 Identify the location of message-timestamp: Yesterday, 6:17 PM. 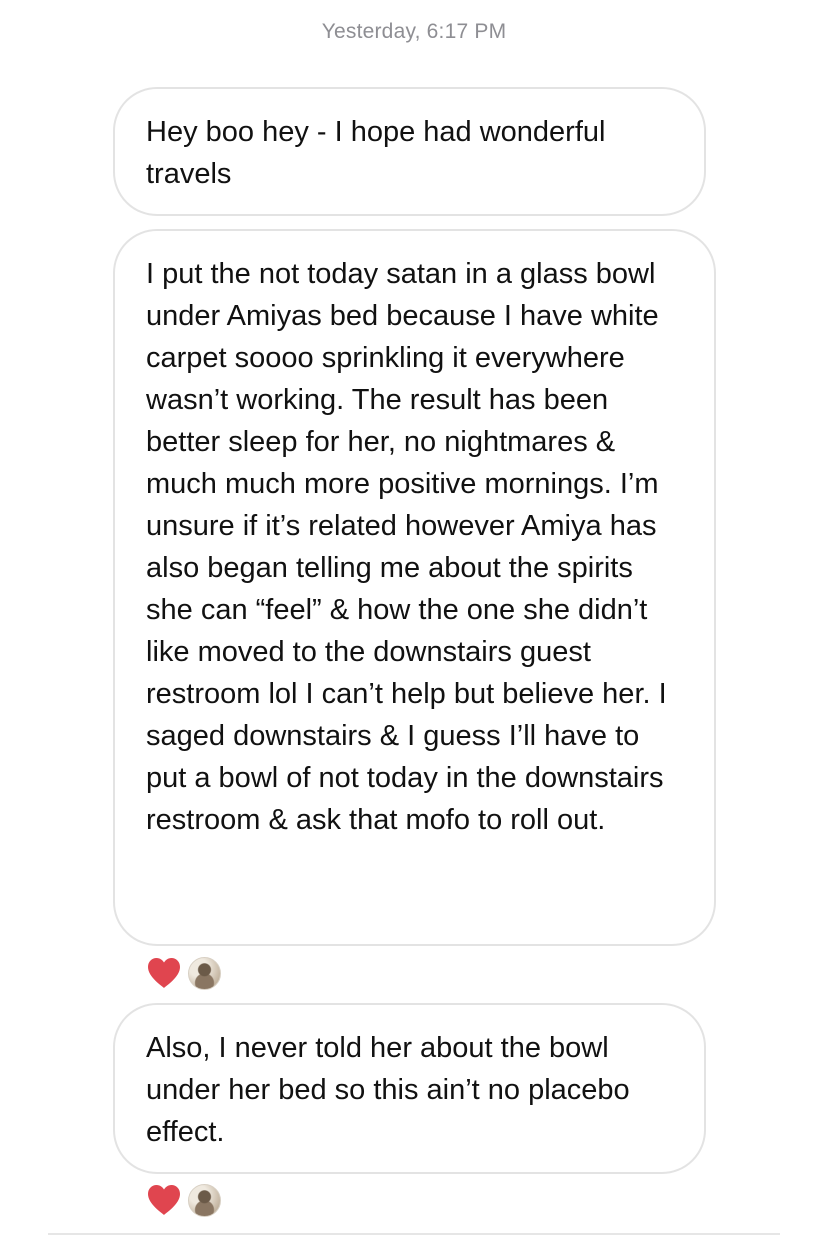
(414, 31).